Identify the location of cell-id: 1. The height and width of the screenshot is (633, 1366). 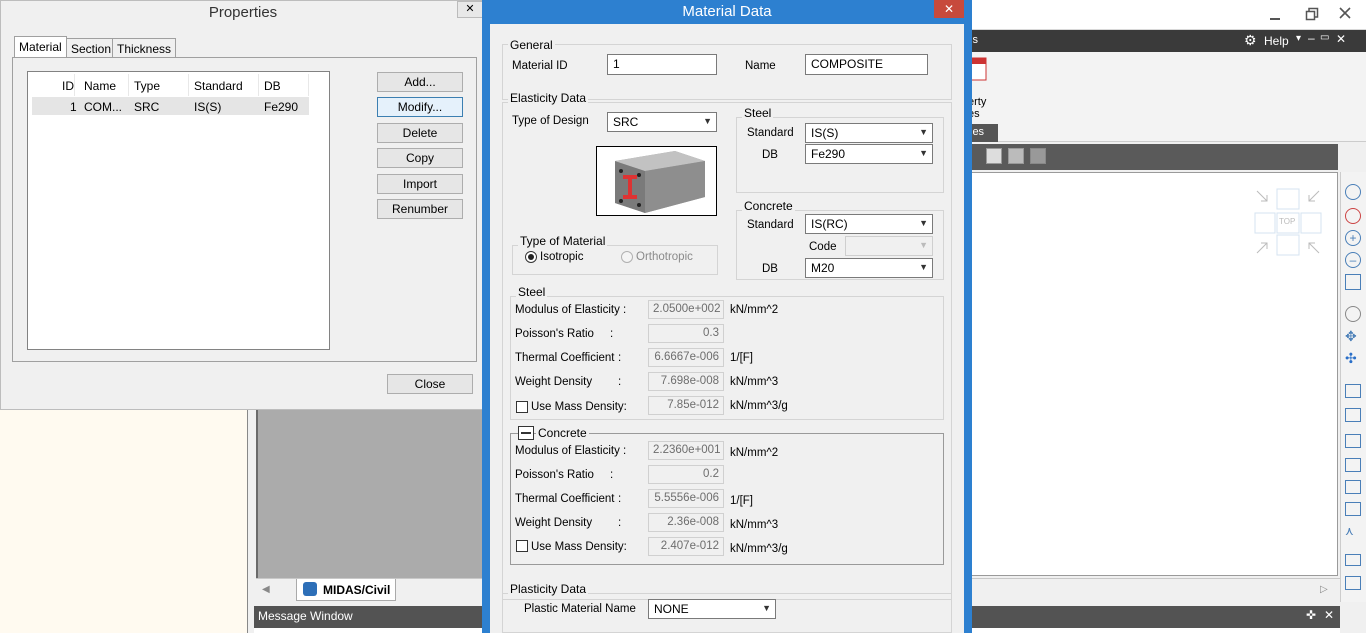
(73, 107).